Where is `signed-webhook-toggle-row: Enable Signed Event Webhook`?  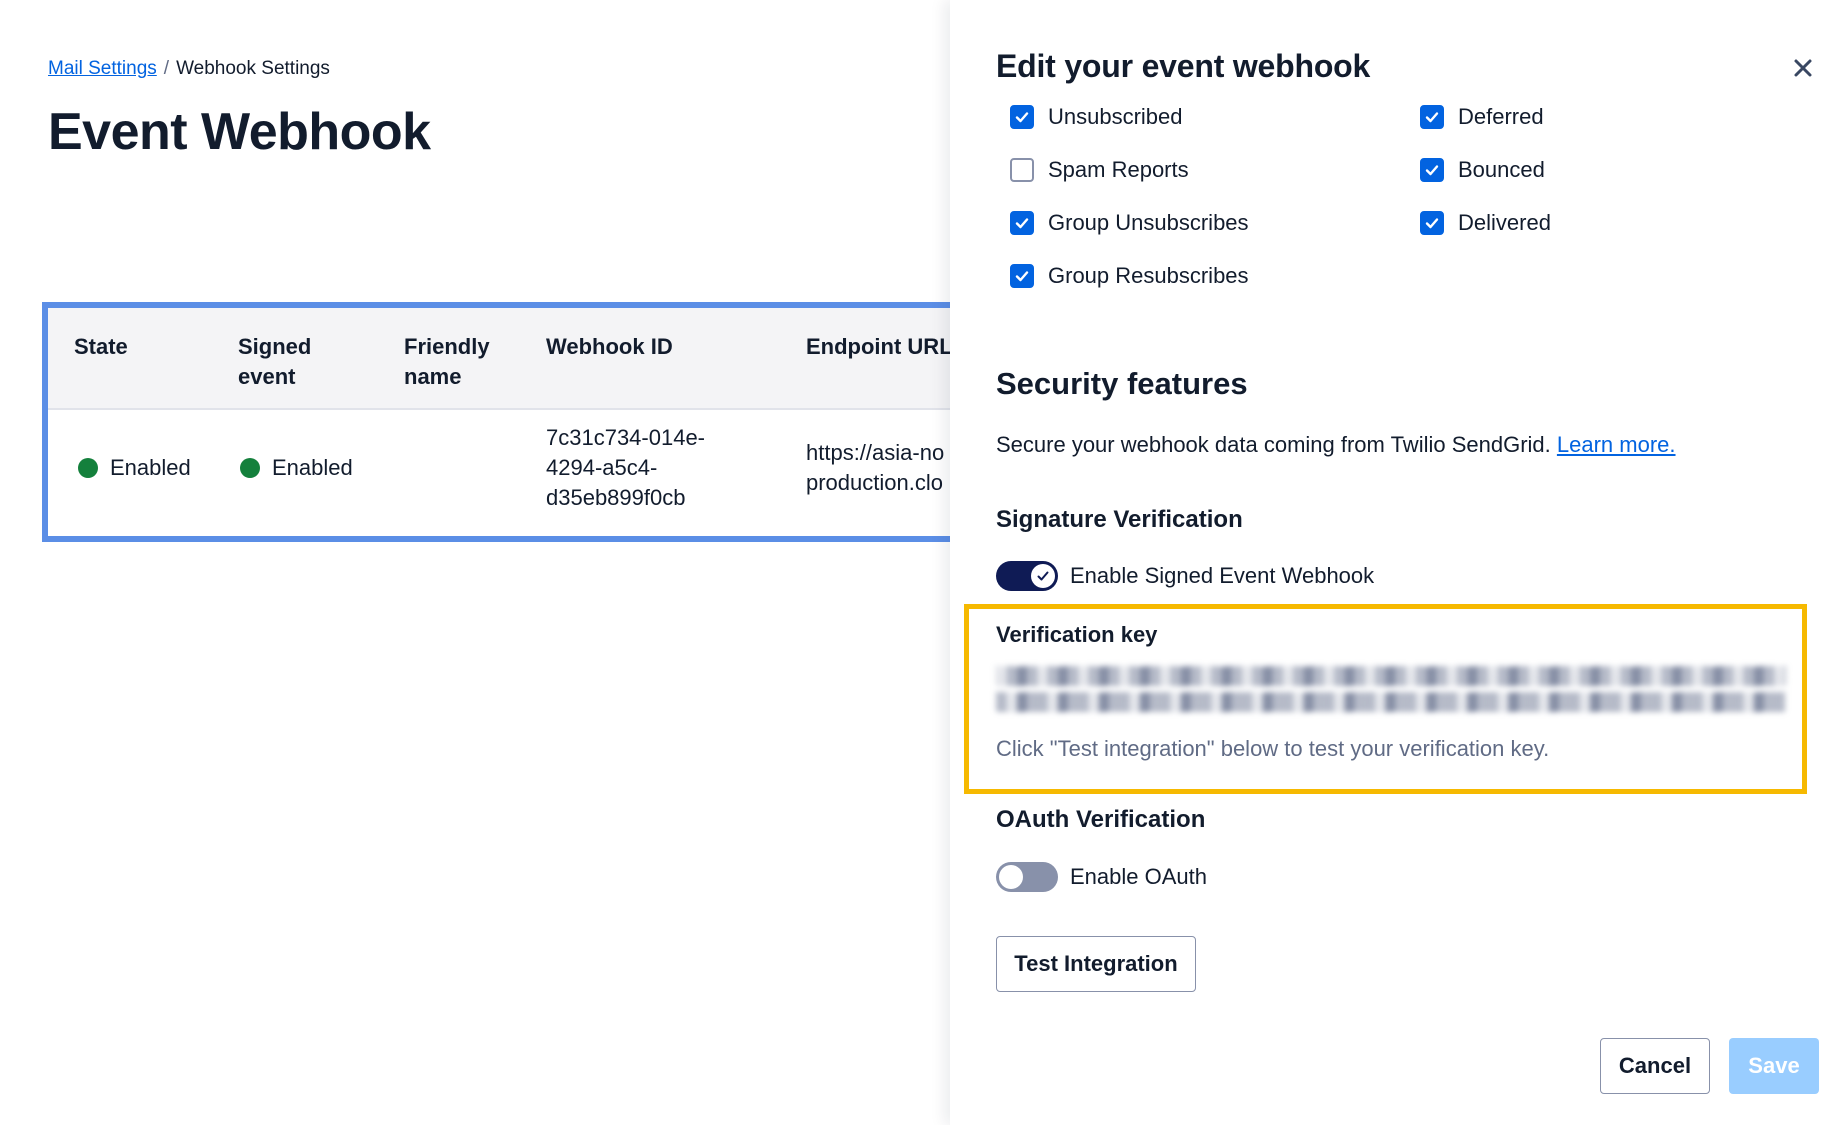
signed-webhook-toggle-row: Enable Signed Event Webhook is located at coordinates (1185, 576).